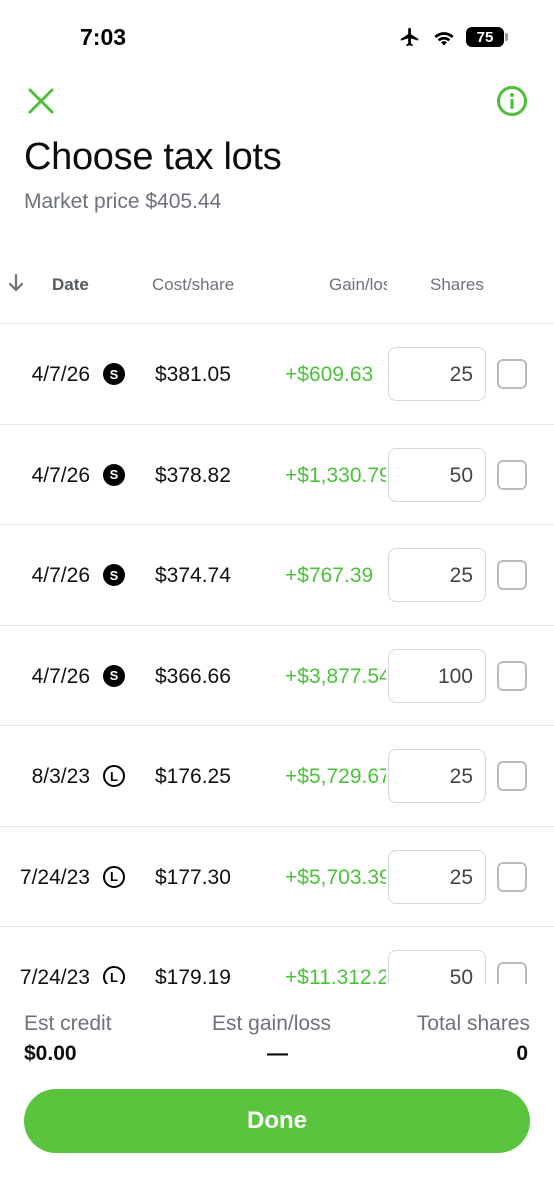 The image size is (554, 1200). Describe the element at coordinates (103, 37) in the screenshot. I see `status-time: 7:03` at that location.